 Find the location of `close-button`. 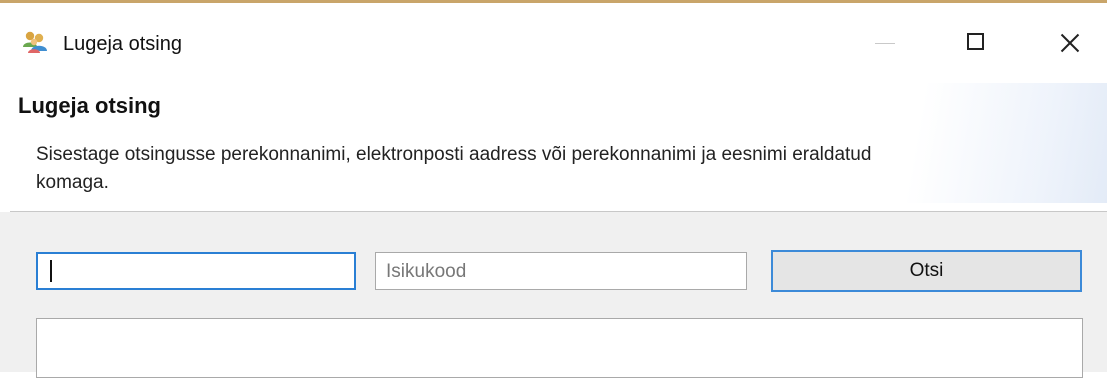

close-button is located at coordinates (1069, 43).